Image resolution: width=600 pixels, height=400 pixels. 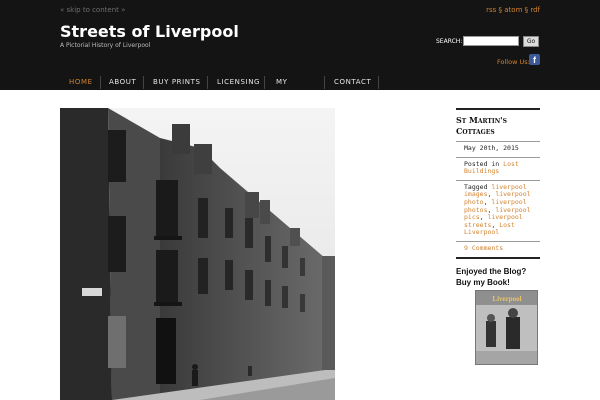 What do you see at coordinates (498, 168) in the screenshot?
I see `post-category: Posted in Lost Buildings` at bounding box center [498, 168].